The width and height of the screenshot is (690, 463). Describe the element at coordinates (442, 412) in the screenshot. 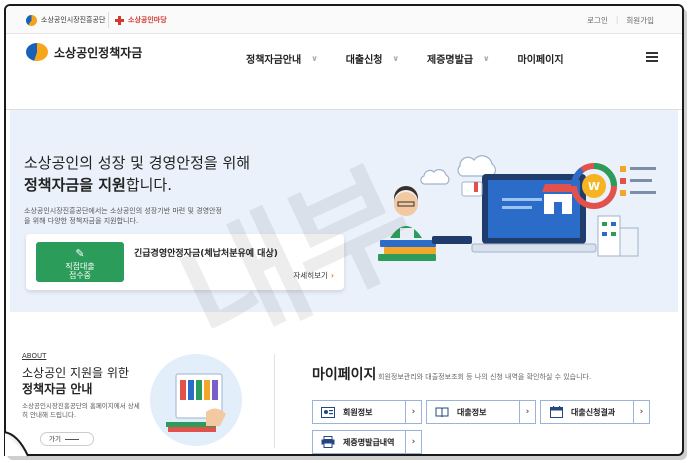

I see `book-icon` at that location.